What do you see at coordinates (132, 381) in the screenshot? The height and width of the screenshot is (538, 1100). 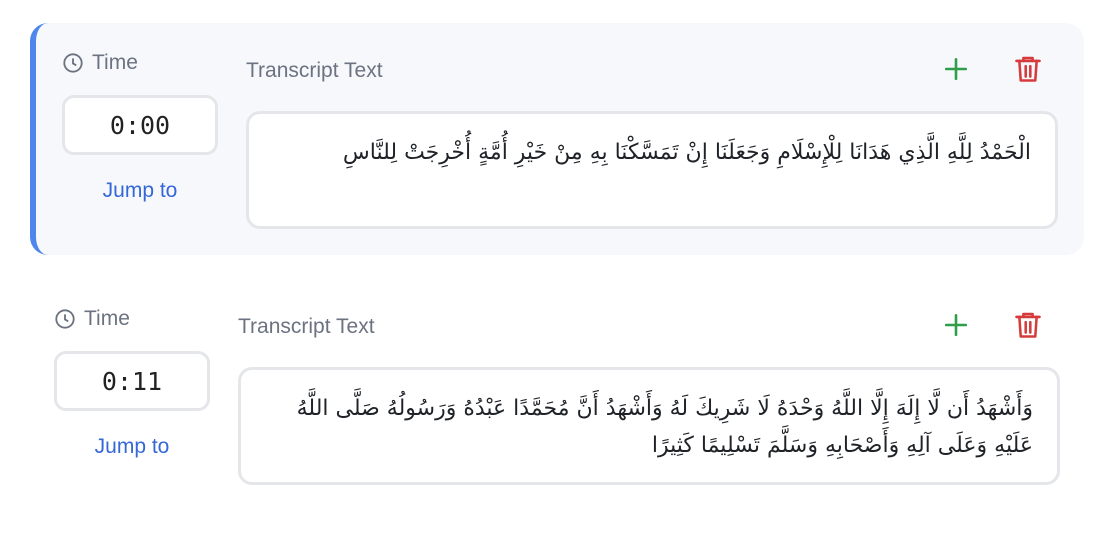 I see `time-field: 0:11` at bounding box center [132, 381].